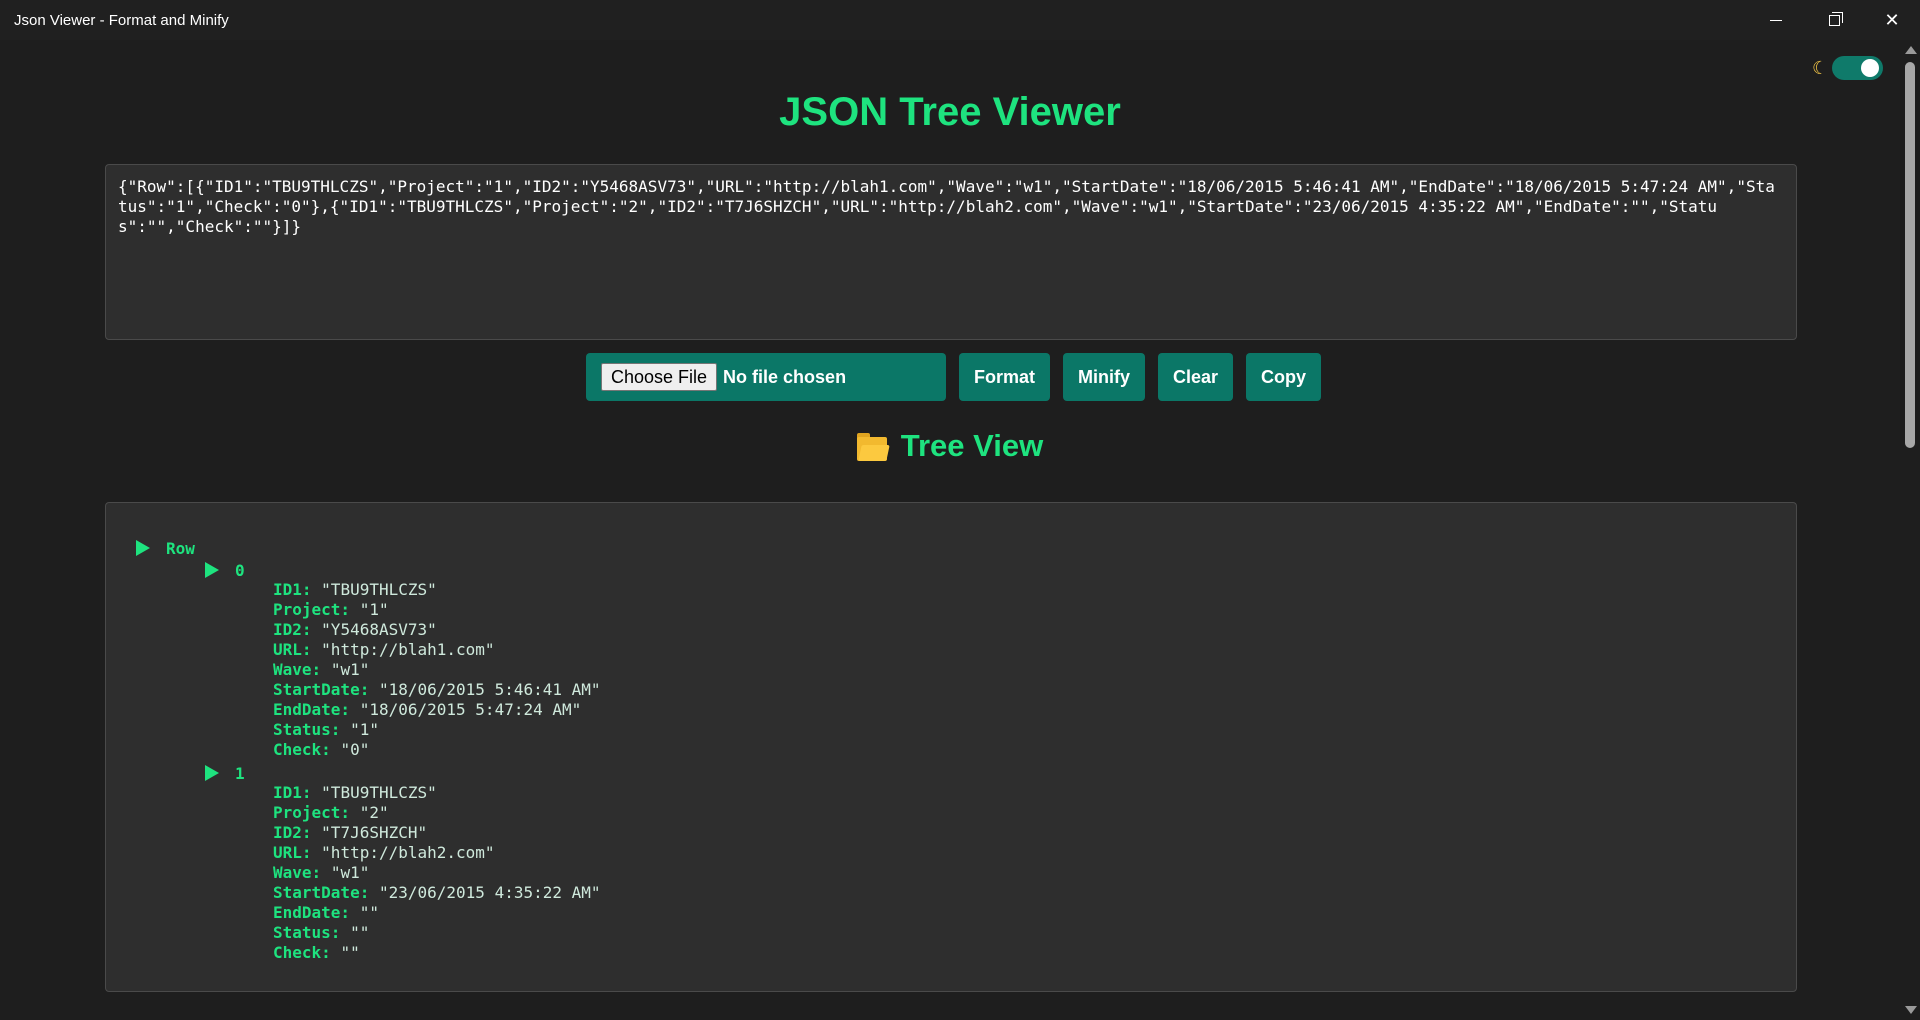 This screenshot has height=1020, width=1920. I want to click on tree-leaf: Check: "", so click(316, 953).